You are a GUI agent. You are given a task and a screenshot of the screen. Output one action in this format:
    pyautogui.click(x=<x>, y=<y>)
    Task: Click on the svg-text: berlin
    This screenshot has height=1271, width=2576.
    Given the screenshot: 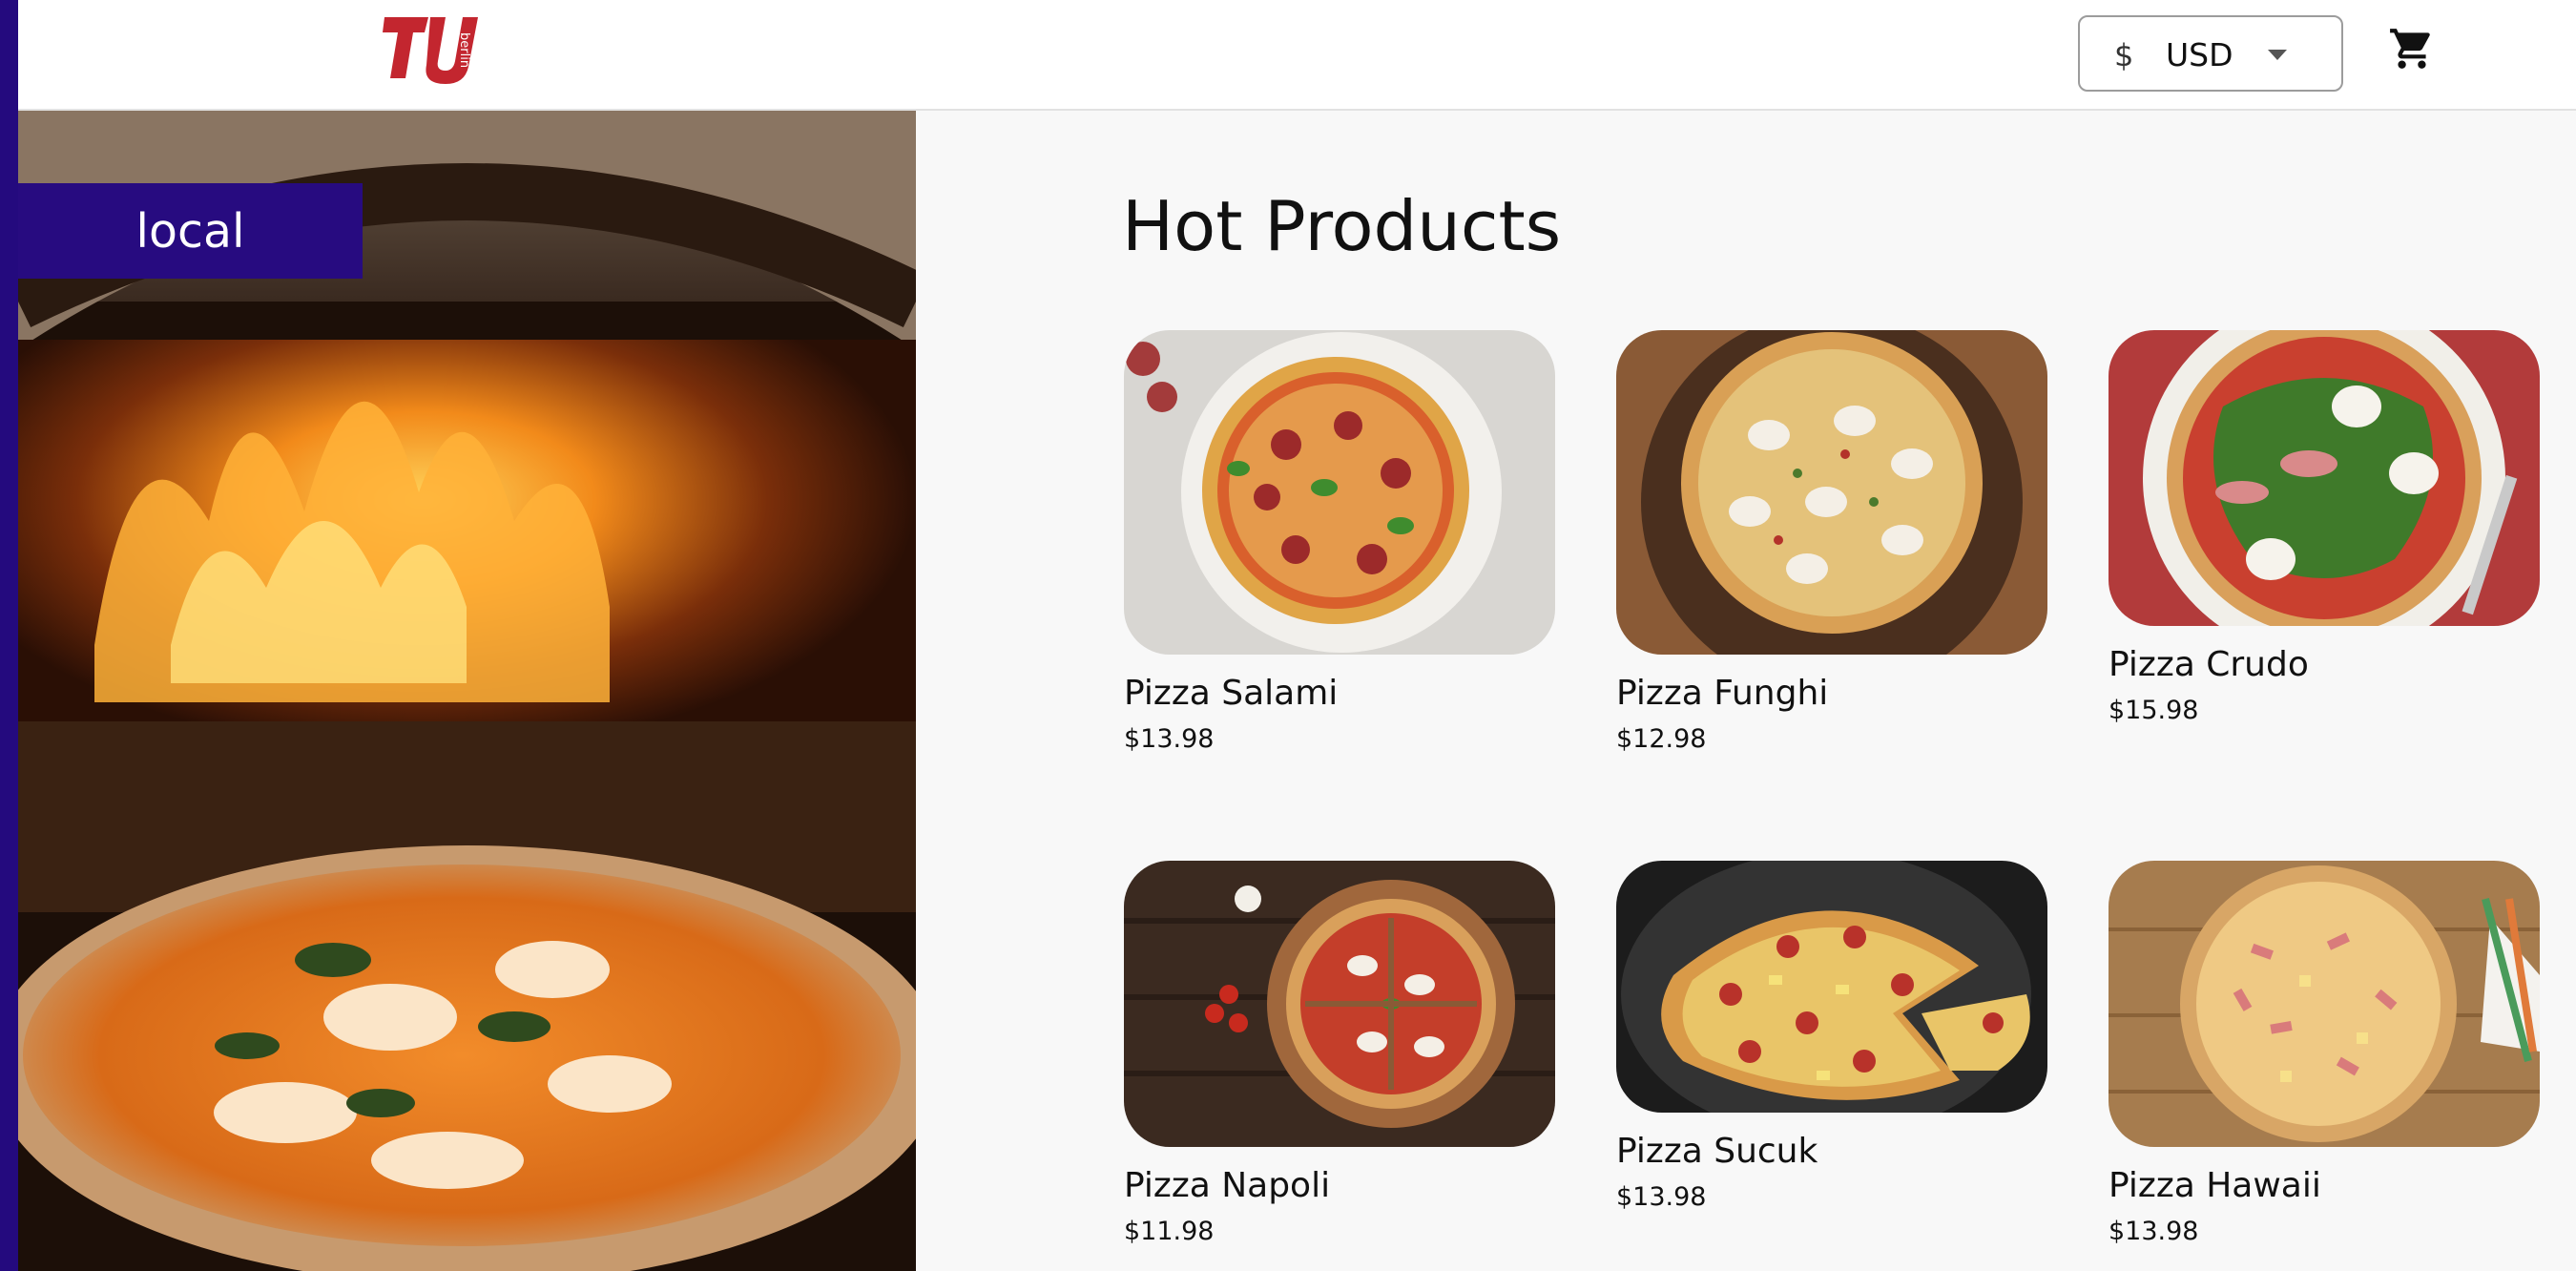 What is the action you would take?
    pyautogui.click(x=464, y=50)
    